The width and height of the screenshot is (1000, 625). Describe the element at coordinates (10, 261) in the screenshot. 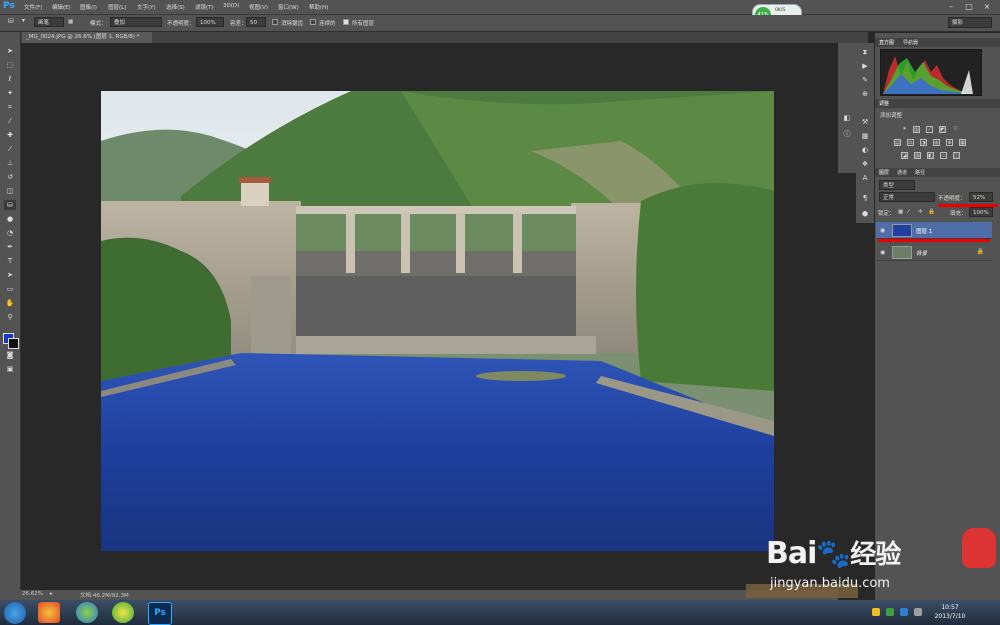

I see `type-tool-icon: T` at that location.